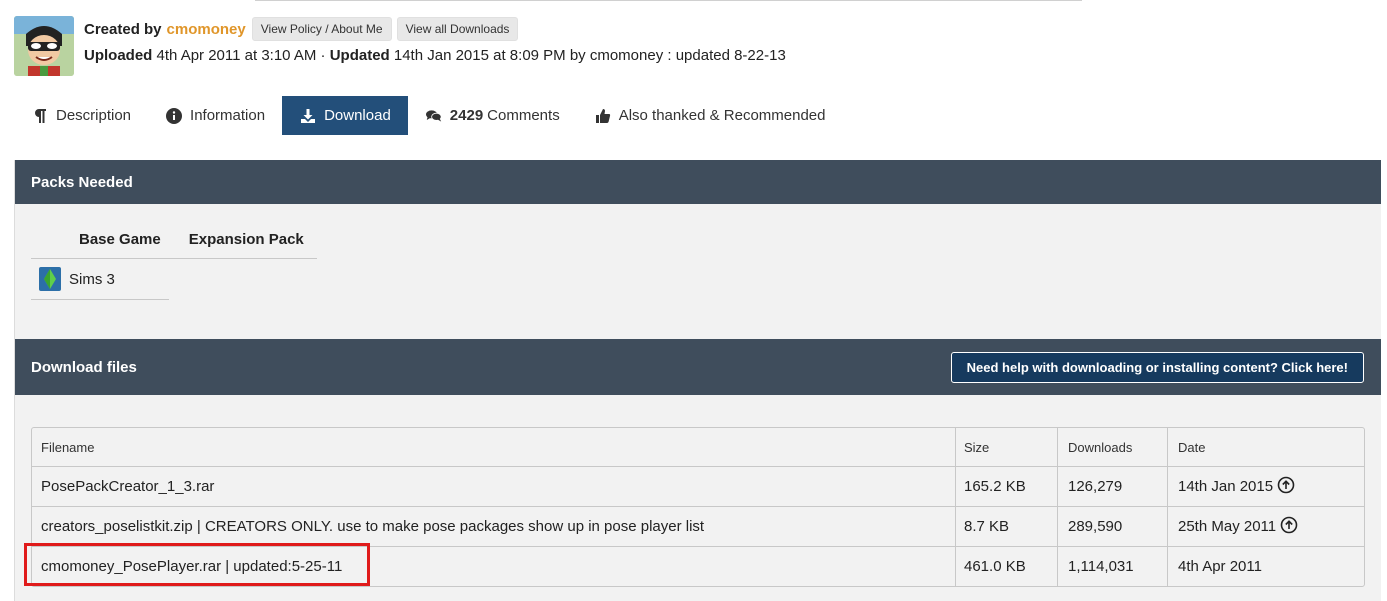 Image resolution: width=1387 pixels, height=601 pixels. Describe the element at coordinates (127, 486) in the screenshot. I see `file-link: PosePackCreator_1_3.rar` at that location.